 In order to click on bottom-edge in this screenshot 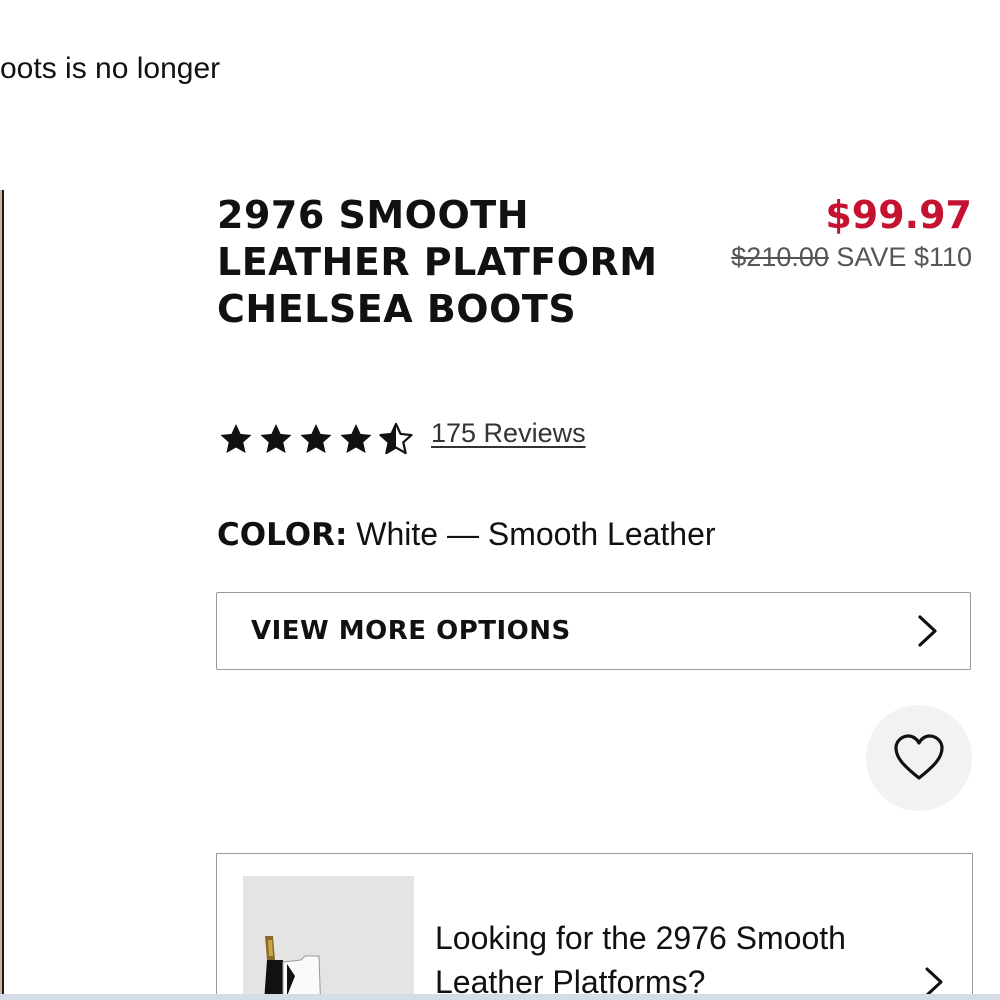, I will do `click(500, 997)`.